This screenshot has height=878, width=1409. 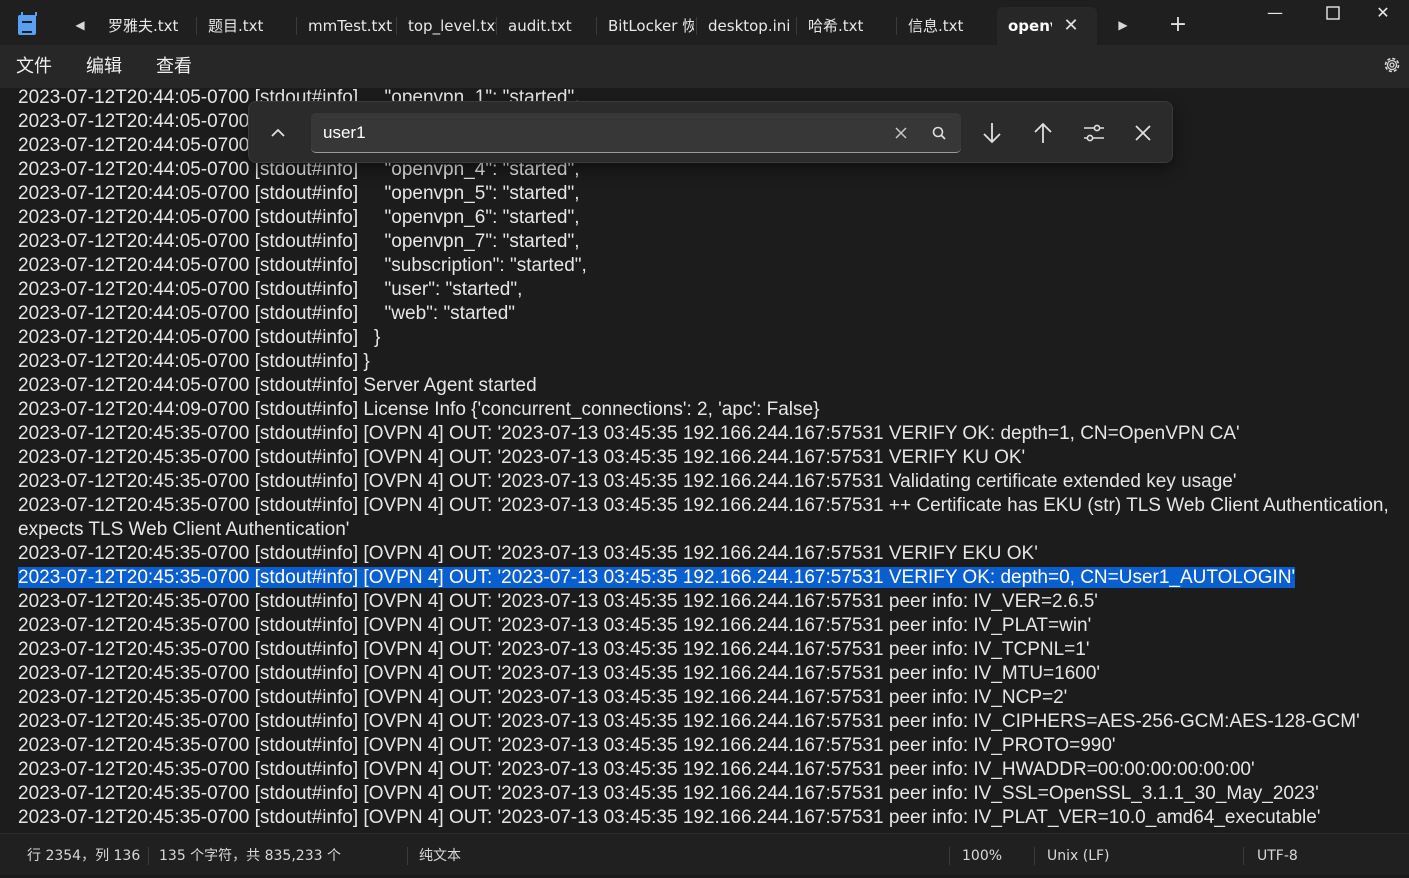 What do you see at coordinates (452, 26) in the screenshot?
I see `tab-label: top_level.txt` at bounding box center [452, 26].